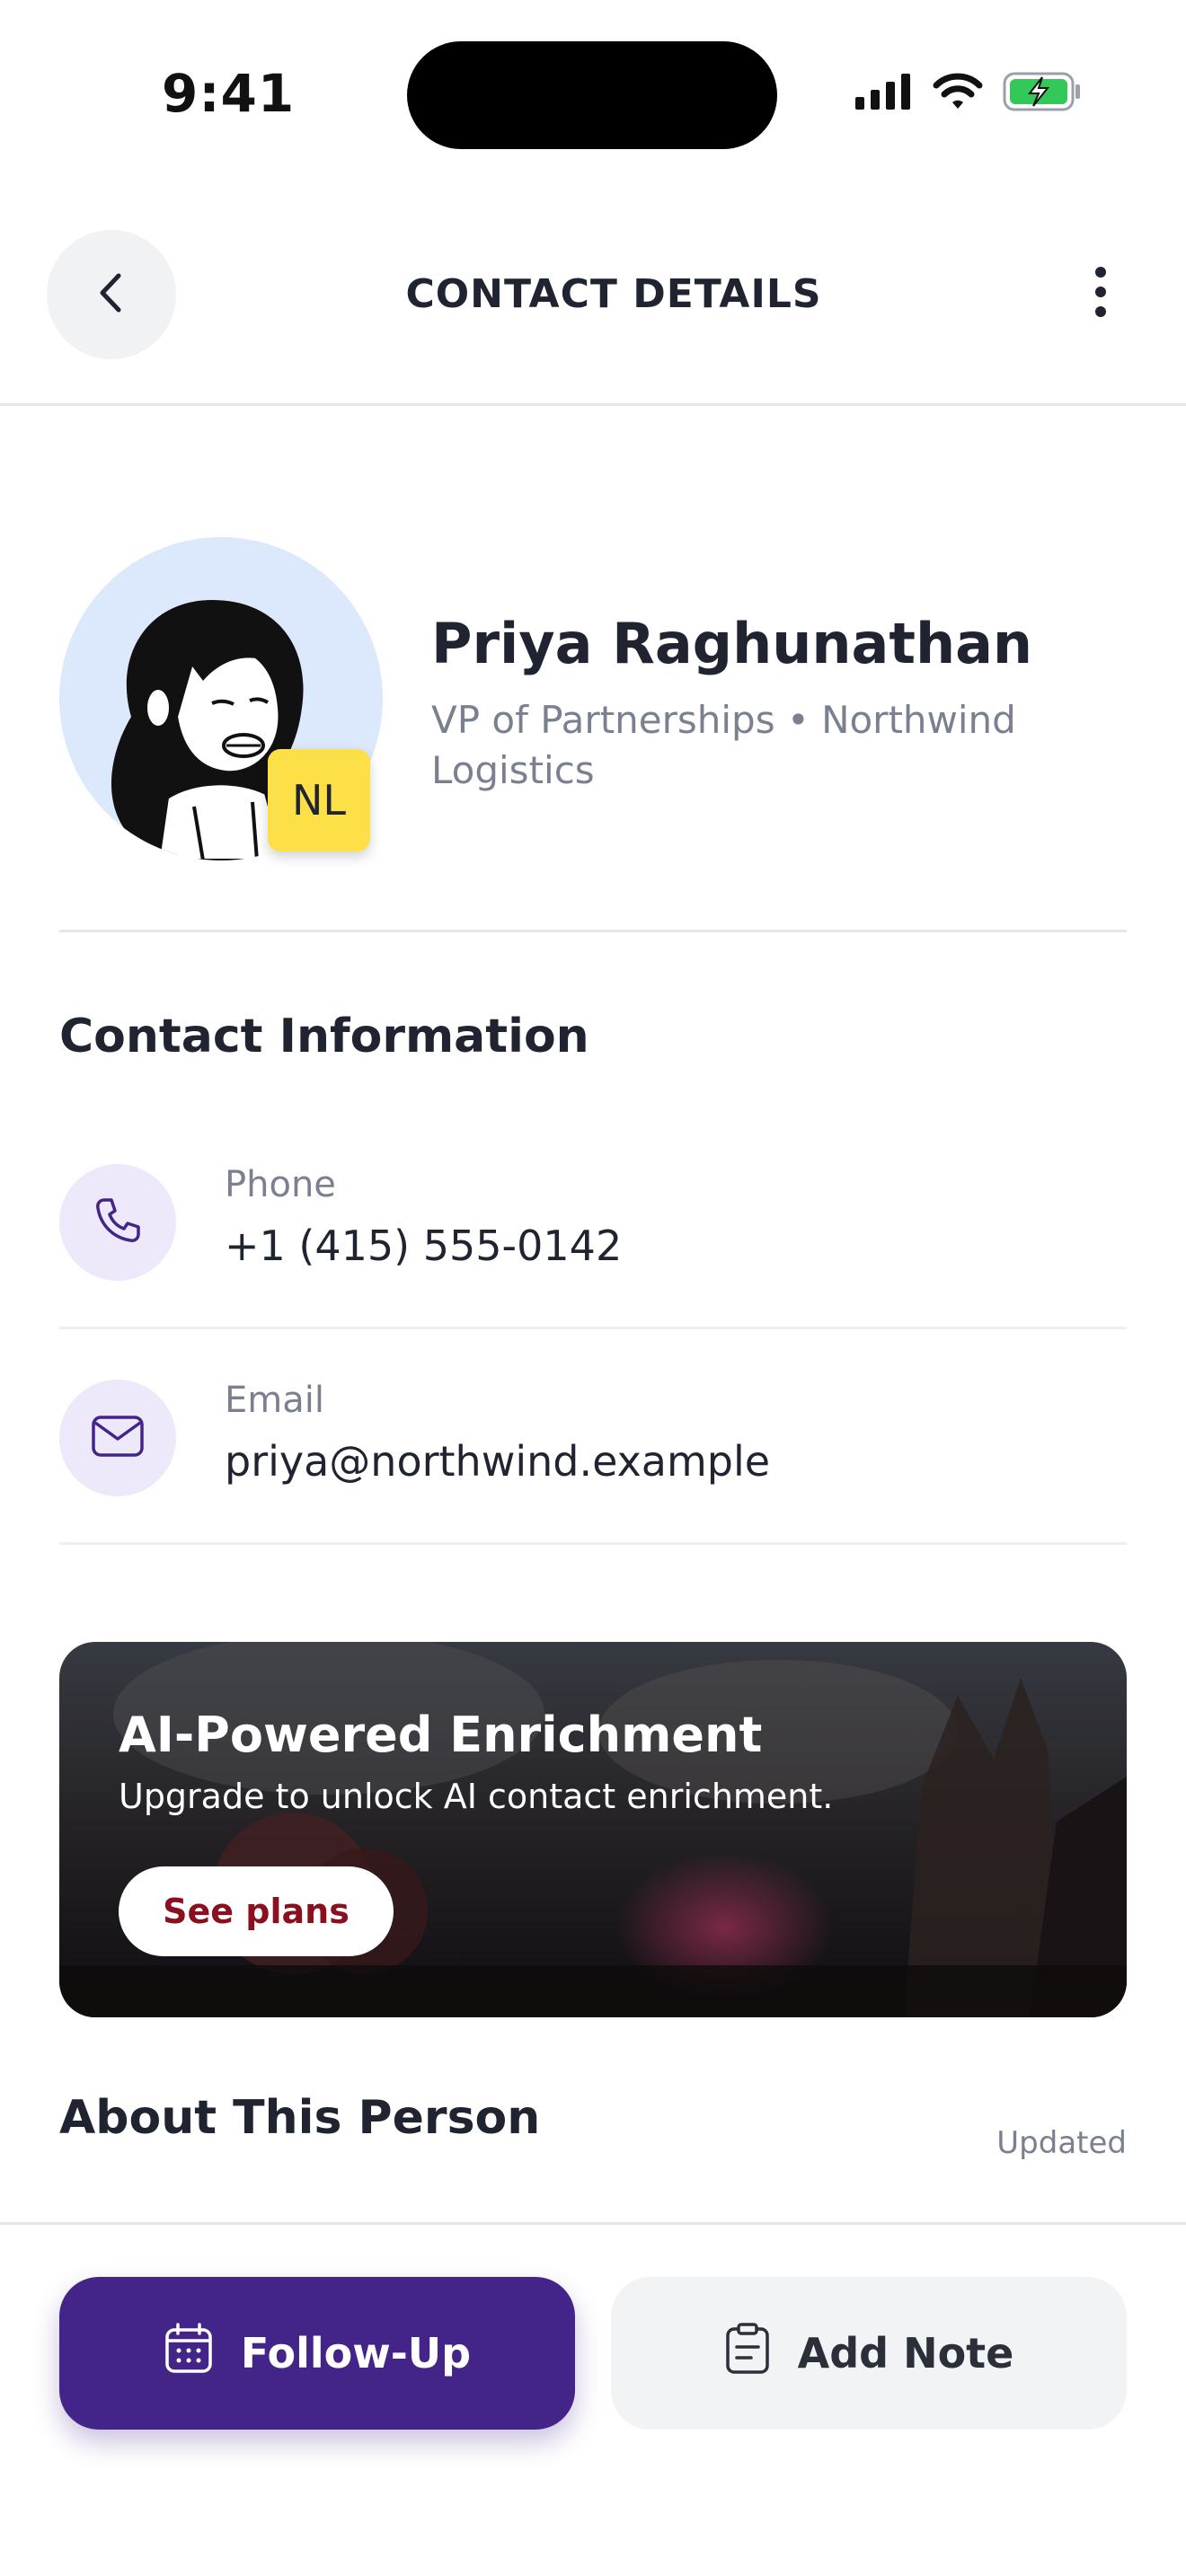 The image size is (1186, 2576). I want to click on more-options-button, so click(1100, 293).